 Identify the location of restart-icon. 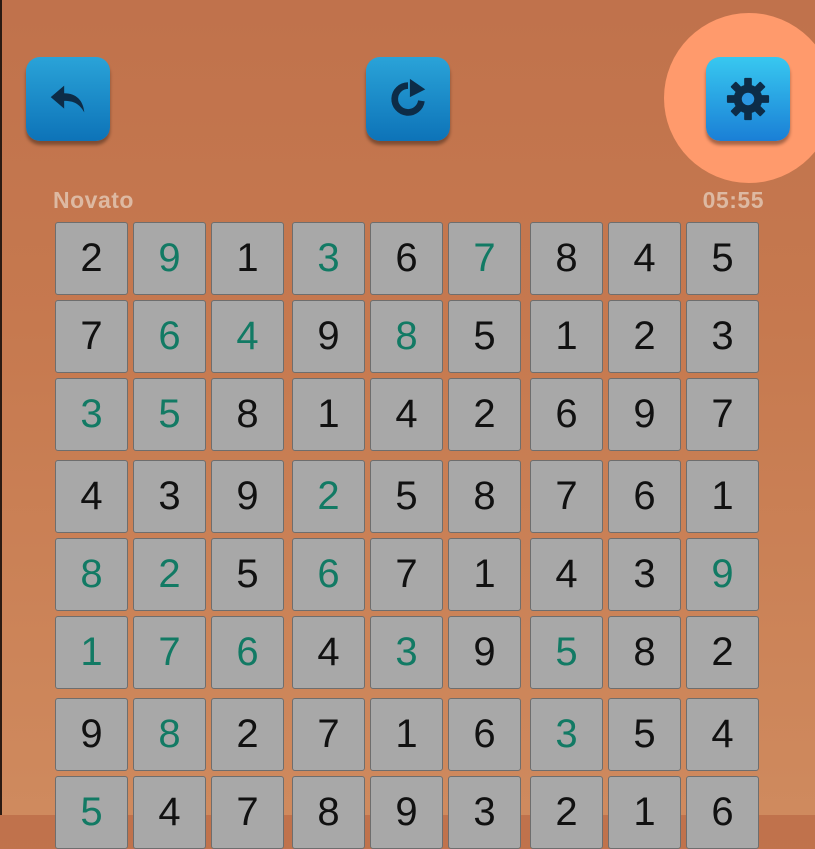
(408, 97).